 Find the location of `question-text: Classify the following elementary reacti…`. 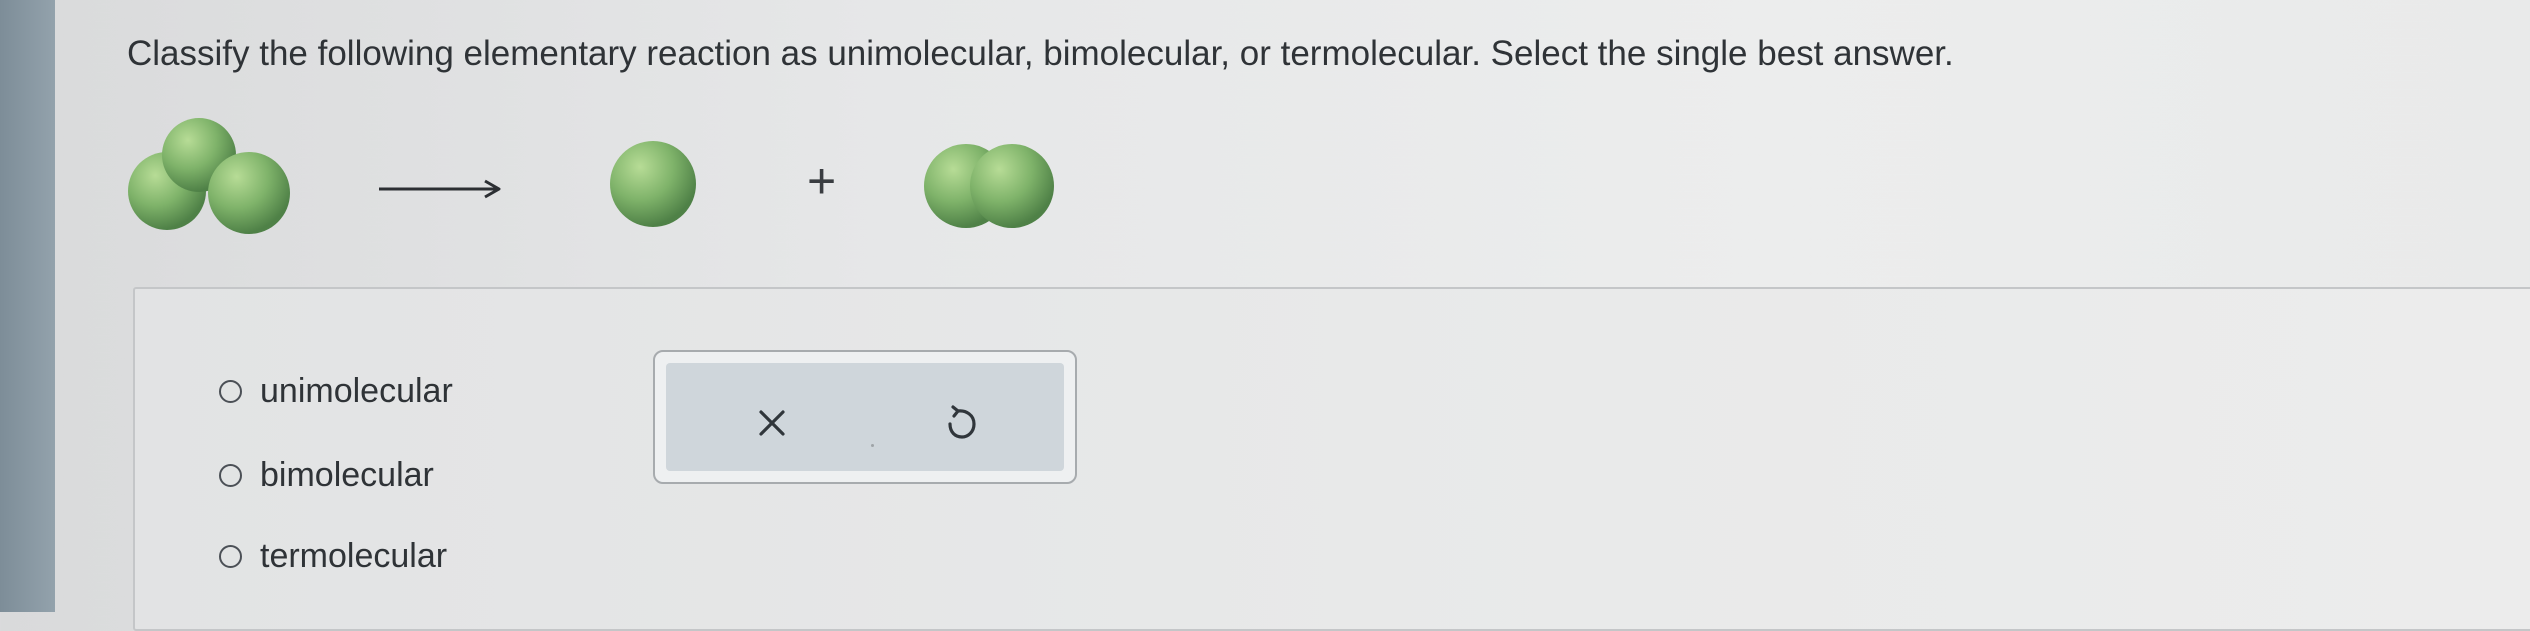

question-text: Classify the following elementary reacti… is located at coordinates (1040, 53).